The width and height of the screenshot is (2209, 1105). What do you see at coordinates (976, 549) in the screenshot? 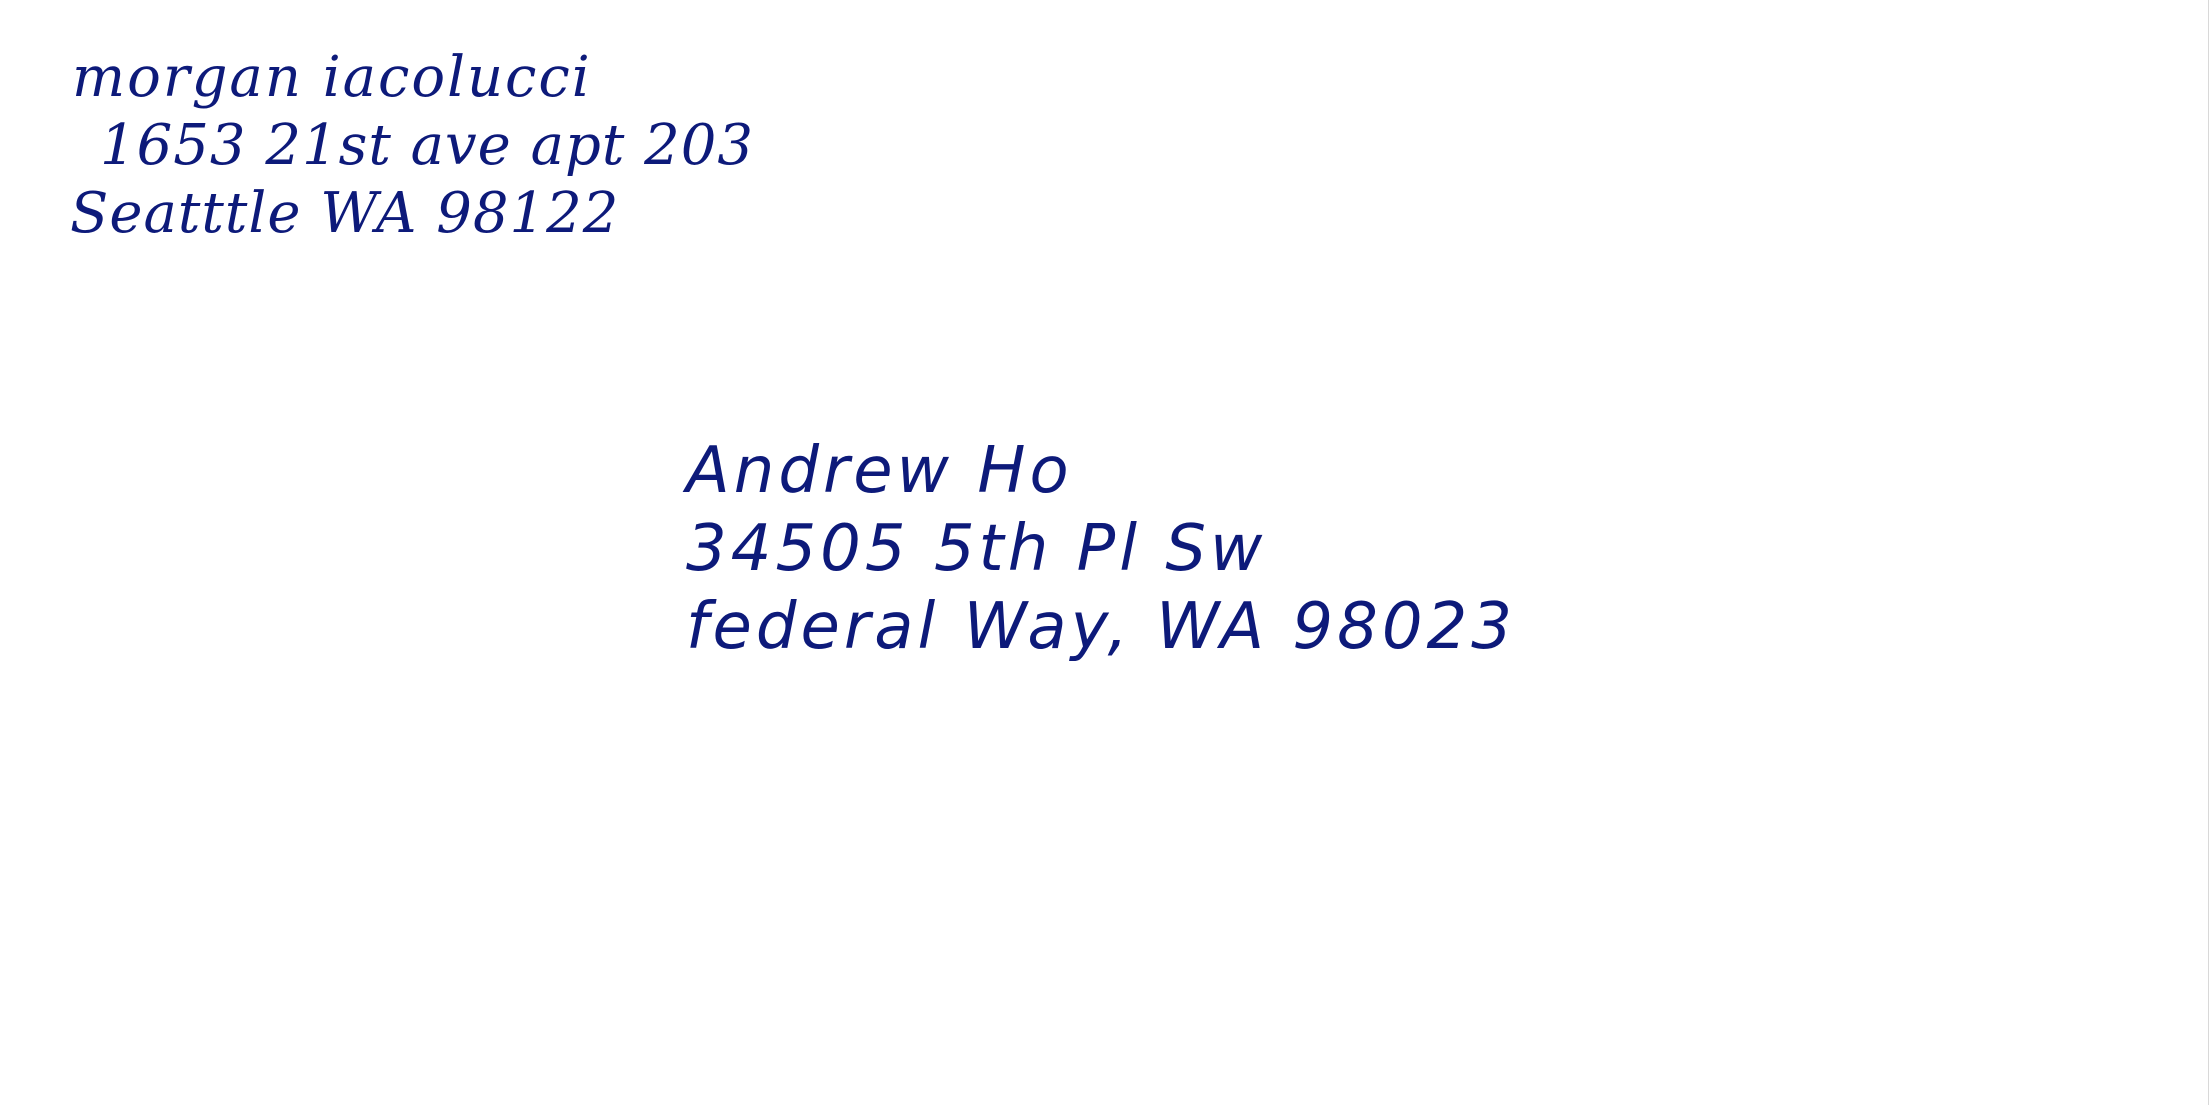
I see `recipient-street: 34505 5th Pl Sw` at bounding box center [976, 549].